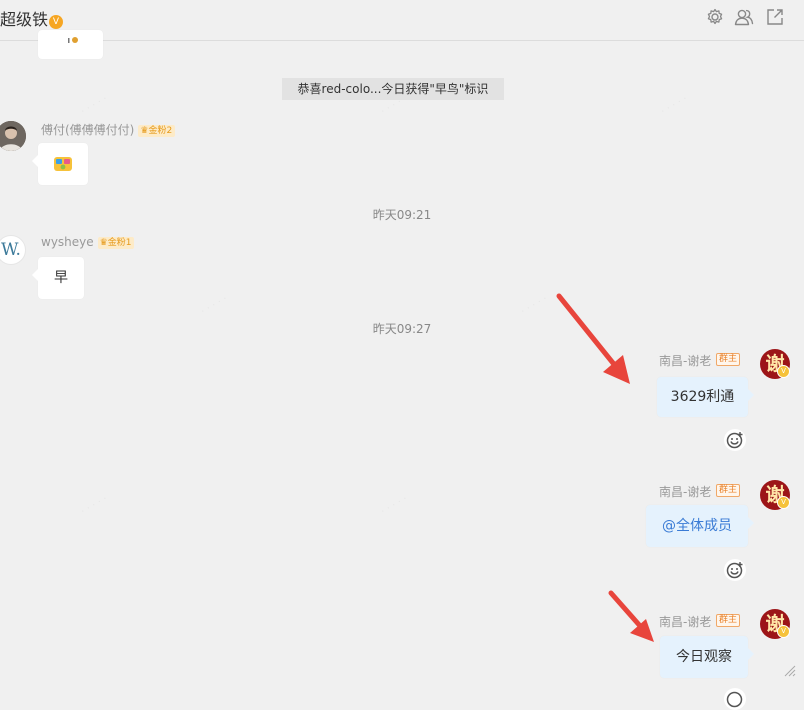  What do you see at coordinates (402, 20) in the screenshot?
I see `chat-header: 超级铁 V` at bounding box center [402, 20].